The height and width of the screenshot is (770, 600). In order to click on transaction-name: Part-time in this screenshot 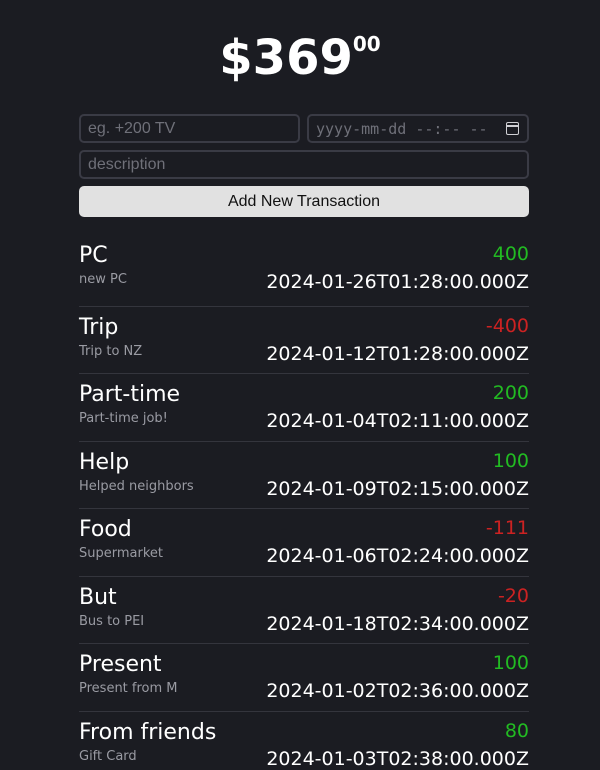, I will do `click(130, 394)`.